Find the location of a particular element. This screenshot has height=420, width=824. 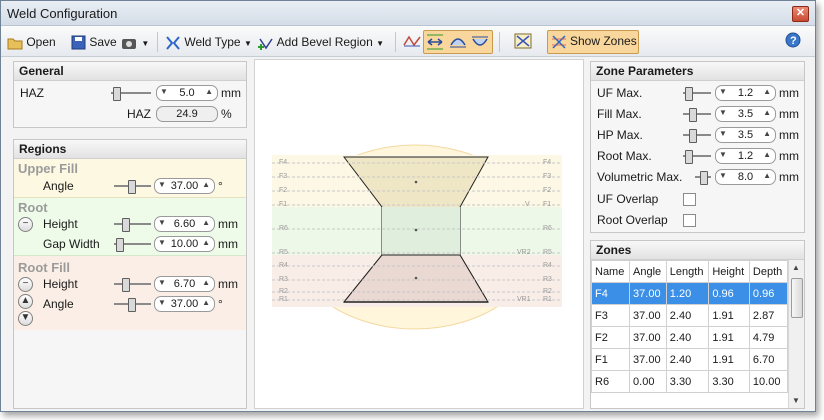

root-height-spinner: ▼ 6.60 ▲ is located at coordinates (184, 224).